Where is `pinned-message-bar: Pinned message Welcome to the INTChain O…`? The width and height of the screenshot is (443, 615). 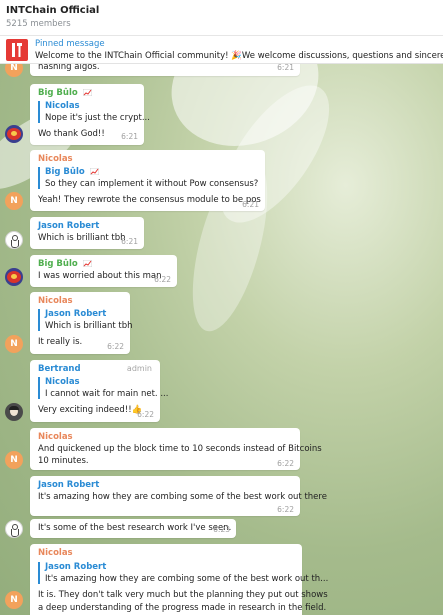 pinned-message-bar: Pinned message Welcome to the INTChain O… is located at coordinates (221, 50).